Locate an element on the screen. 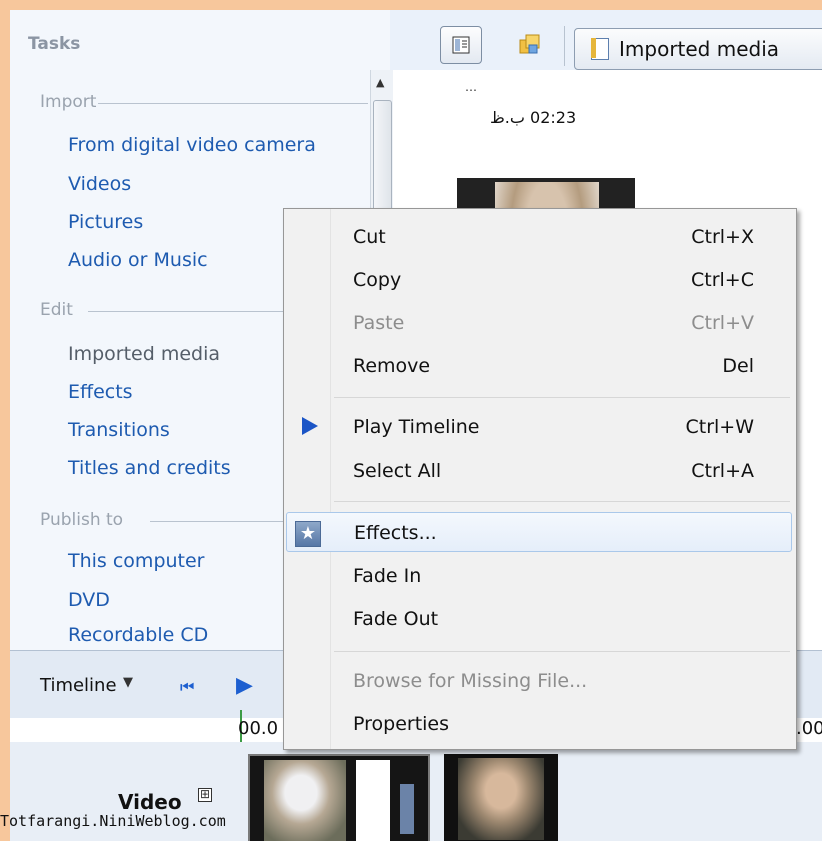  task-link-imported-media: Imported media is located at coordinates (144, 354).